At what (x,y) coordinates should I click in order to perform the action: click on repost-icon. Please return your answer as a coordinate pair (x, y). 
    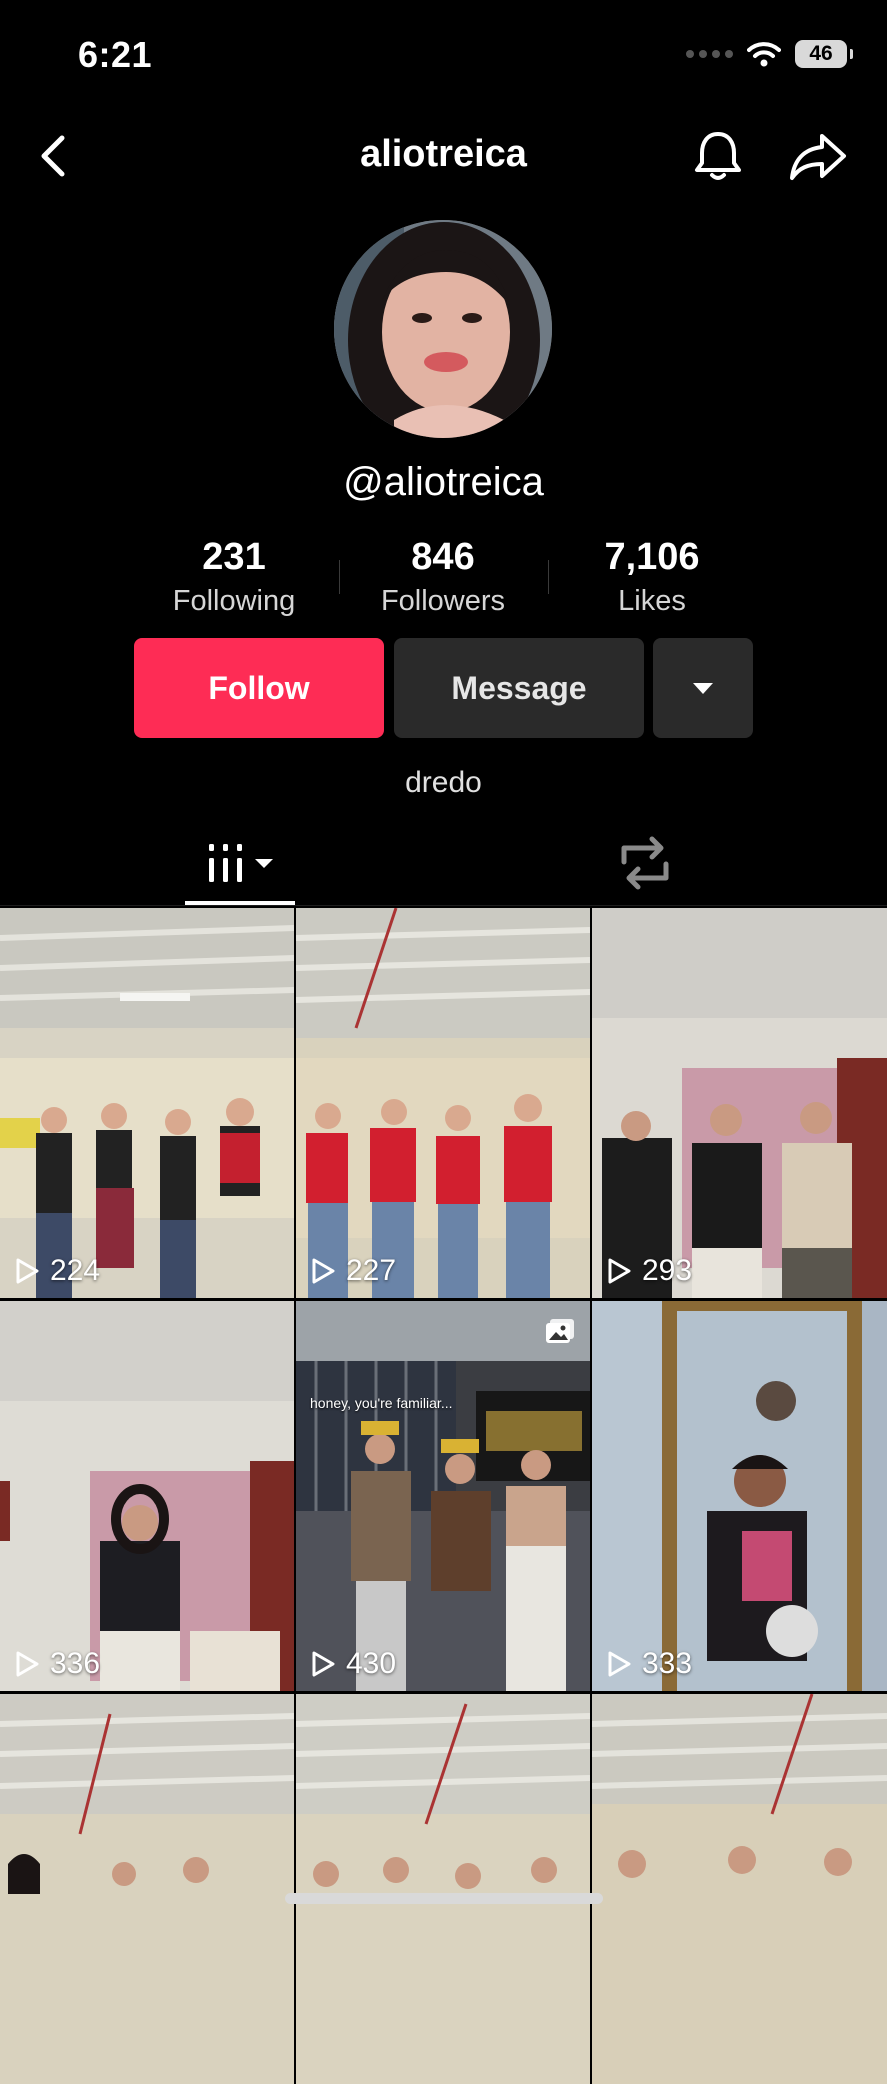
    Looking at the image, I should click on (645, 863).